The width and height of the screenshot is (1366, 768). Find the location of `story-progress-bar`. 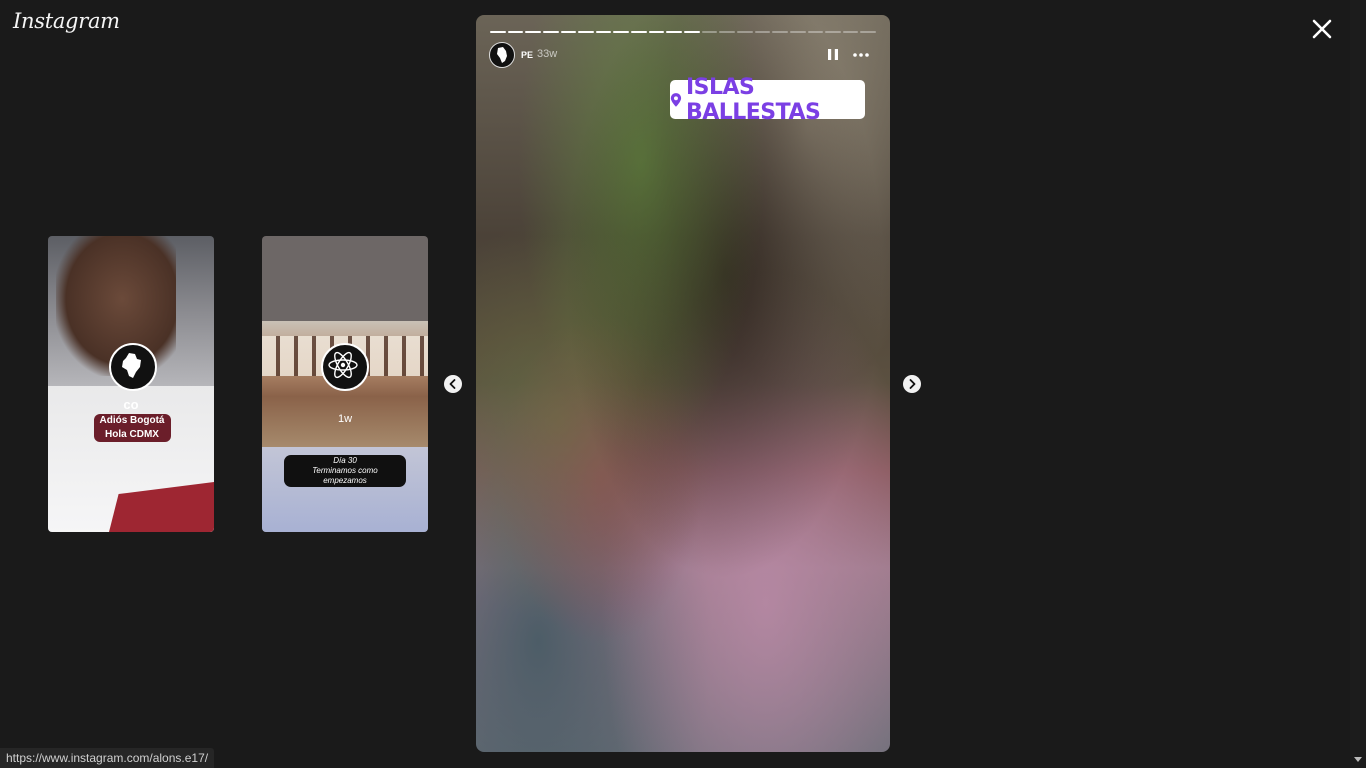

story-progress-bar is located at coordinates (683, 32).